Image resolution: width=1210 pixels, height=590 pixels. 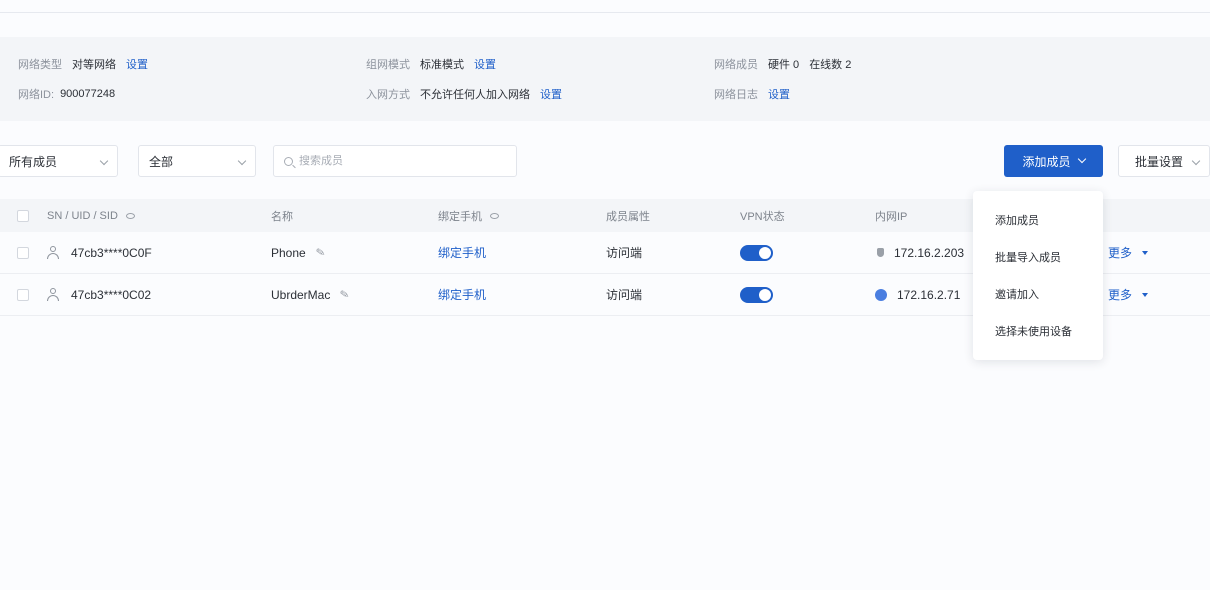 I want to click on network-mode-item: 组网模式 标准模式 设置, so click(x=431, y=64).